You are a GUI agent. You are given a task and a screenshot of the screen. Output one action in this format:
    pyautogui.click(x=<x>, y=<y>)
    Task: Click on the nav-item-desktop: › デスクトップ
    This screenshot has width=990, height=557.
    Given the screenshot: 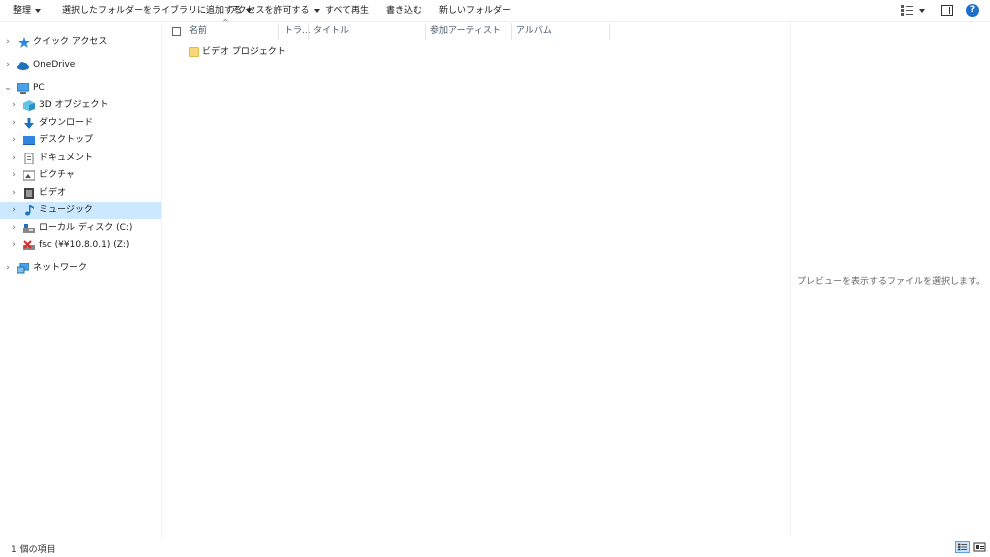 What is the action you would take?
    pyautogui.click(x=80, y=140)
    